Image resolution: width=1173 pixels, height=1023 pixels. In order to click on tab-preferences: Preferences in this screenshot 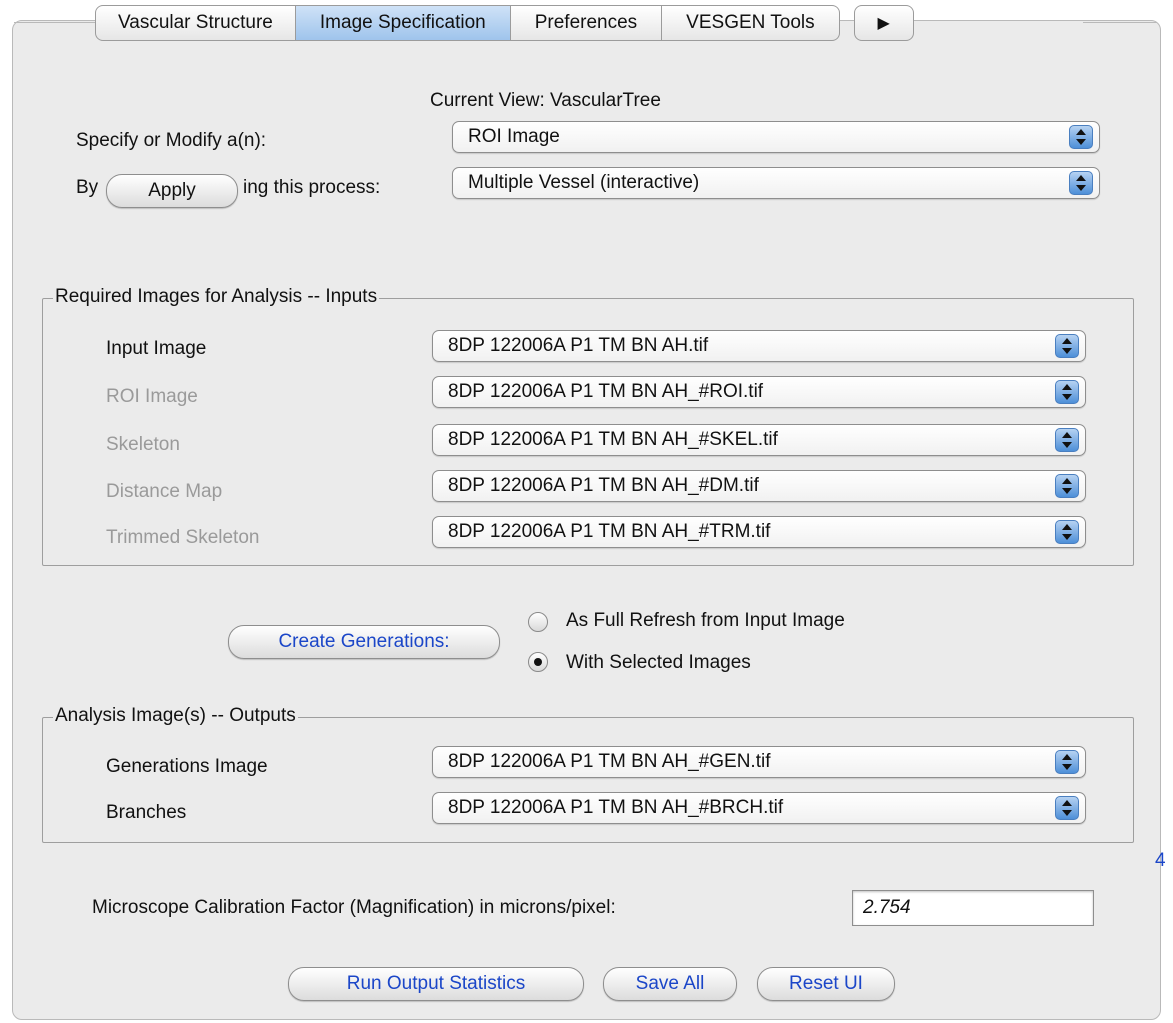, I will do `click(586, 23)`.